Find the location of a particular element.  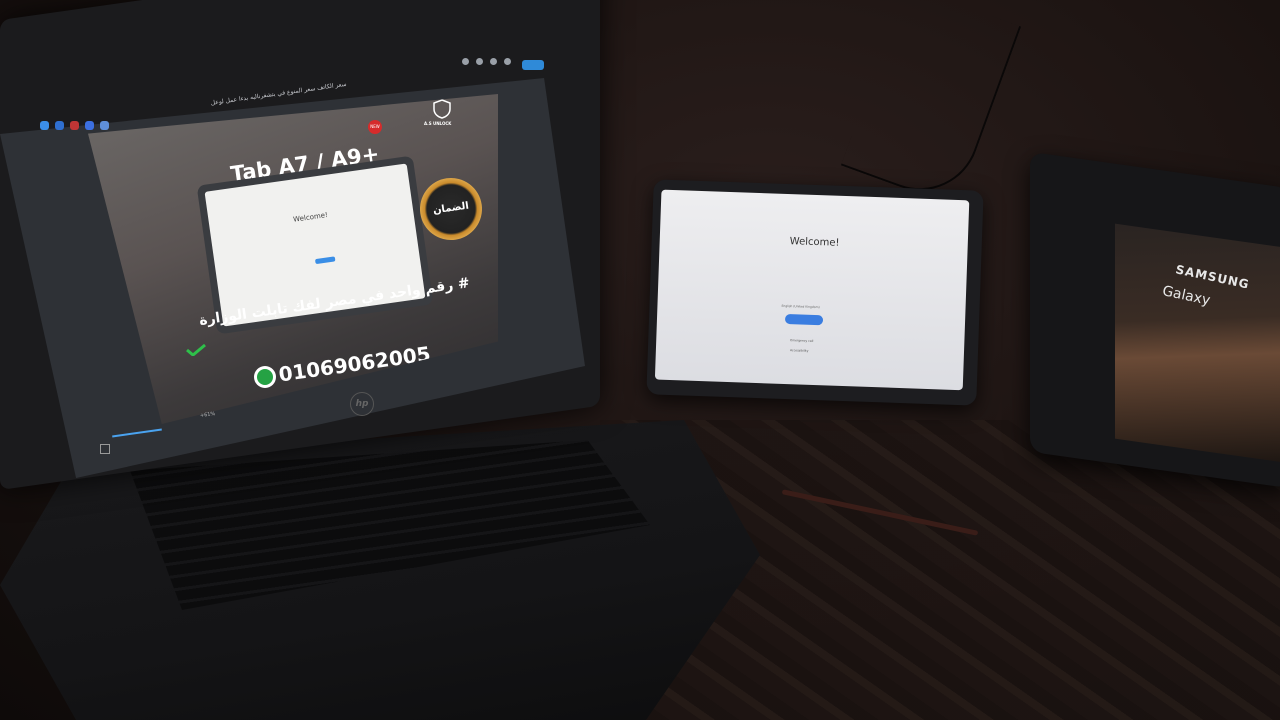

tablet-right is located at coordinates (1155, 320).